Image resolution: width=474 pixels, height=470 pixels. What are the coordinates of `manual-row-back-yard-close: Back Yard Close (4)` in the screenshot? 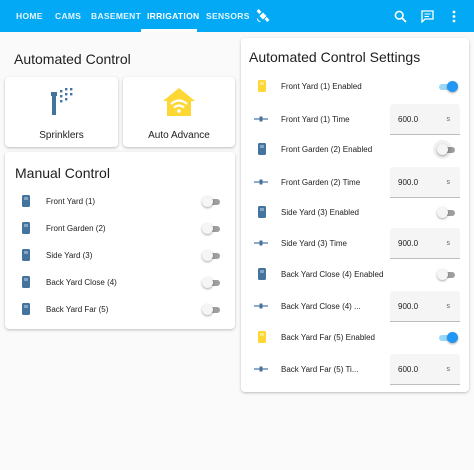 It's located at (120, 282).